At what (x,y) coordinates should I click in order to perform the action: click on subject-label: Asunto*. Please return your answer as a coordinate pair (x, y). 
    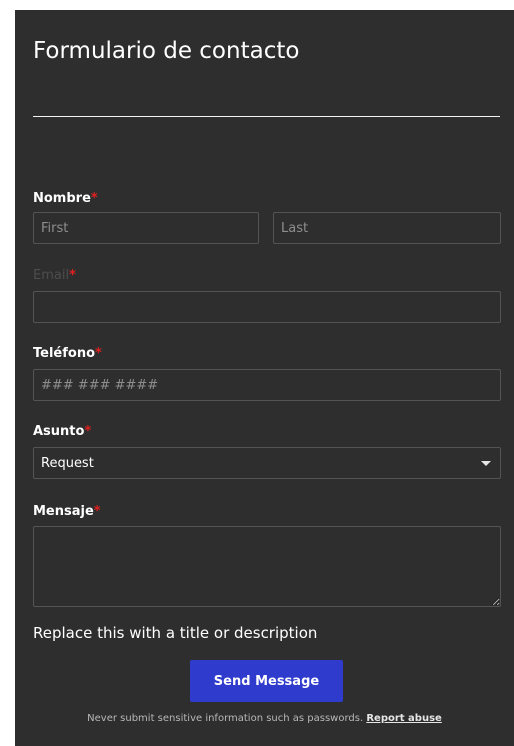
    Looking at the image, I should click on (62, 432).